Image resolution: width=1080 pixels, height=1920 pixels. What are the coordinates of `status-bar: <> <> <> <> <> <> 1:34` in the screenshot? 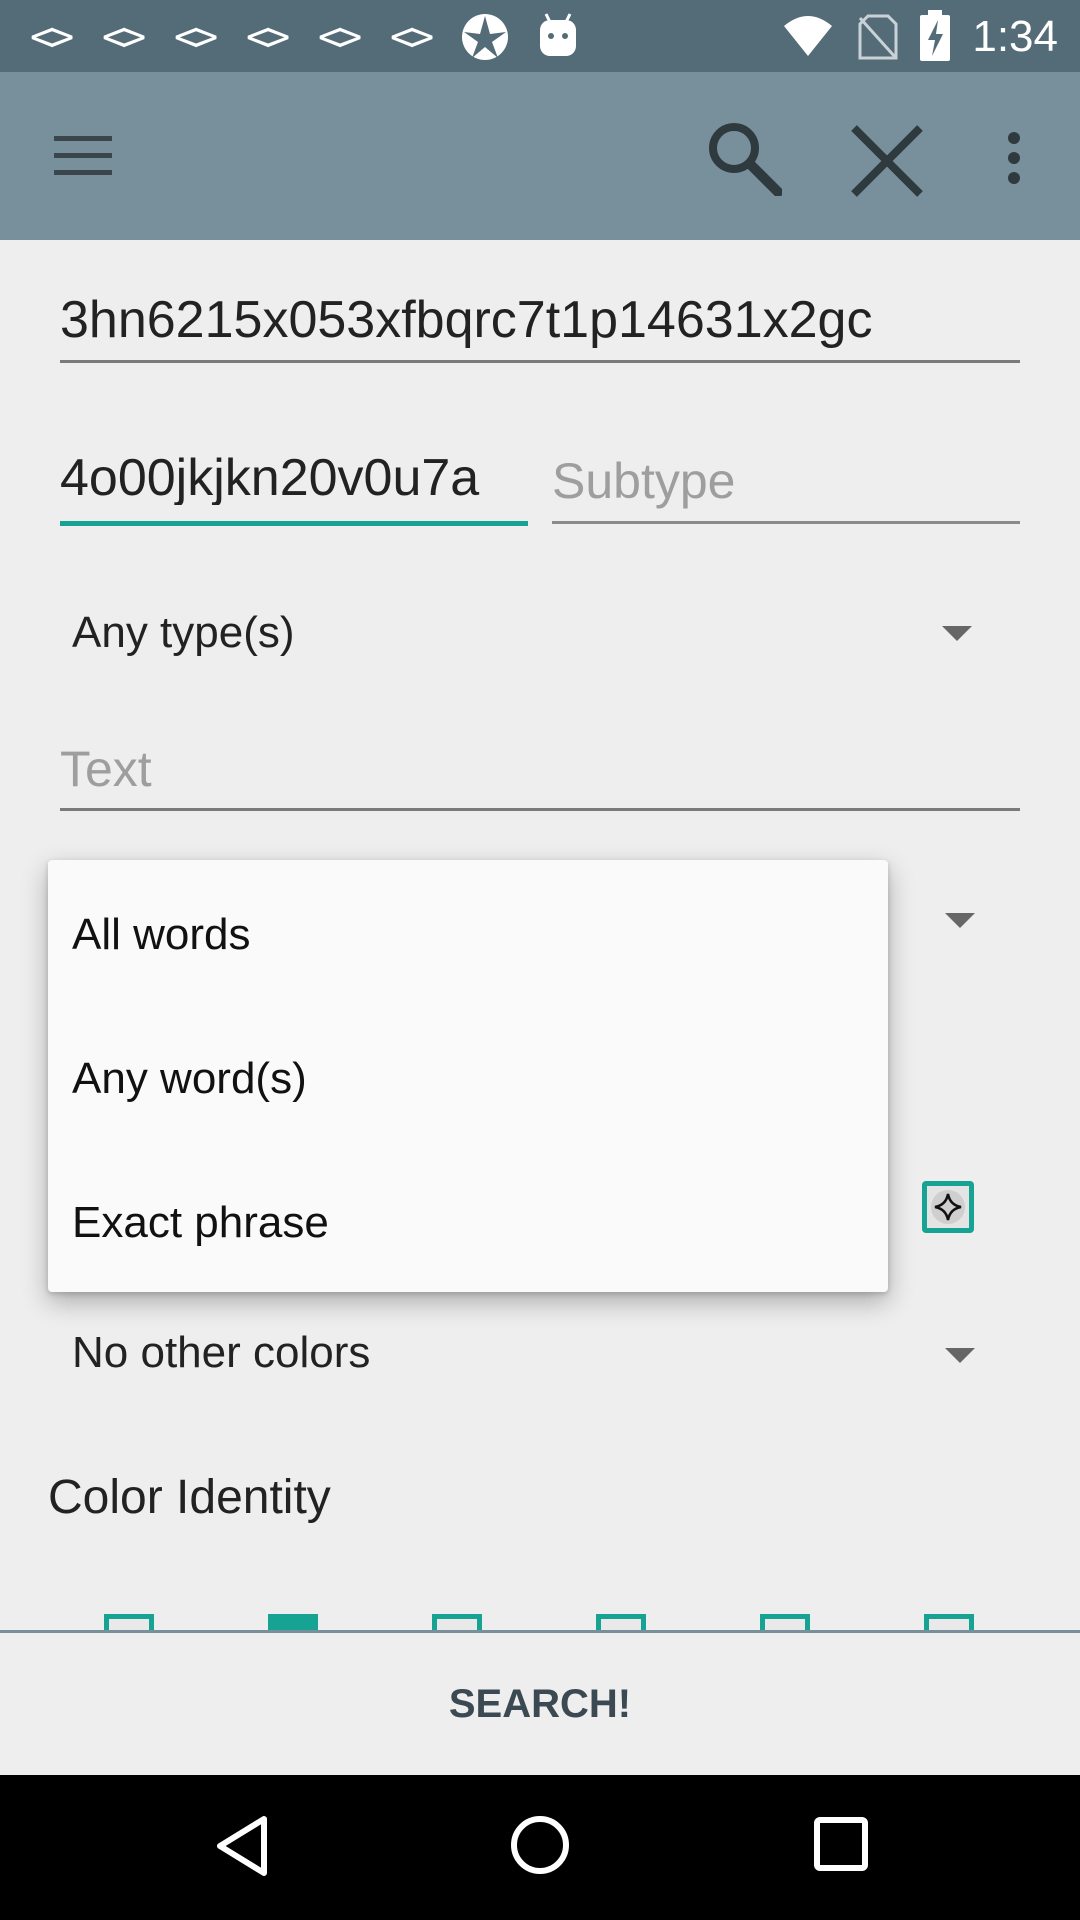 It's located at (540, 36).